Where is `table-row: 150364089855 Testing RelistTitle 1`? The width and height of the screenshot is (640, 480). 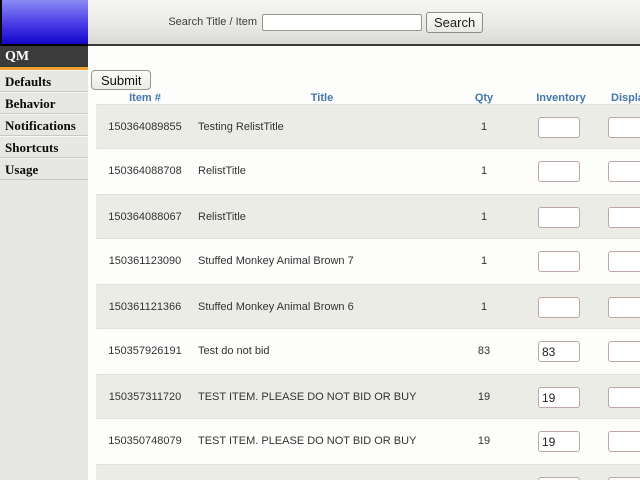
table-row: 150364089855 Testing RelistTitle 1 is located at coordinates (368, 126).